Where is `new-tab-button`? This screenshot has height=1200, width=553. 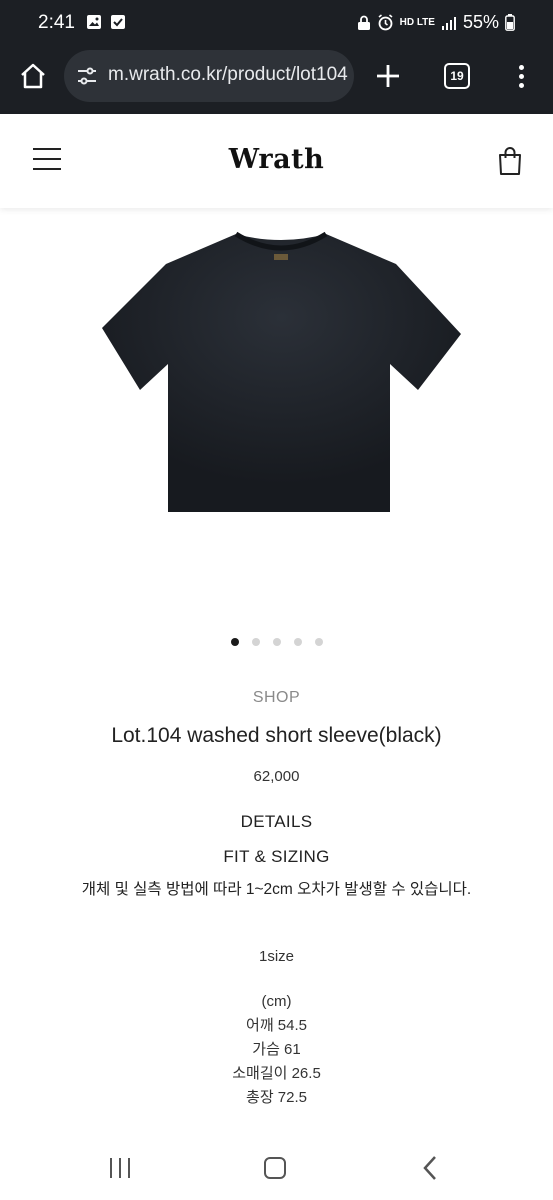 new-tab-button is located at coordinates (388, 76).